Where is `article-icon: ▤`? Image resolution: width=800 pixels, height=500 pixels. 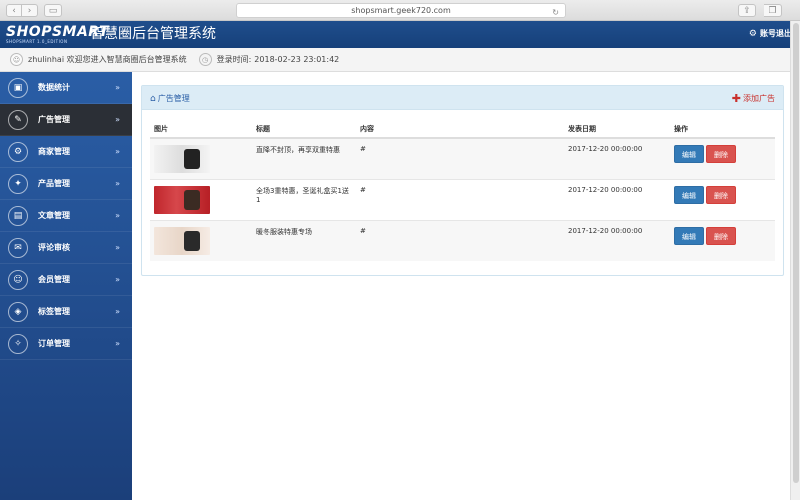 article-icon: ▤ is located at coordinates (18, 215).